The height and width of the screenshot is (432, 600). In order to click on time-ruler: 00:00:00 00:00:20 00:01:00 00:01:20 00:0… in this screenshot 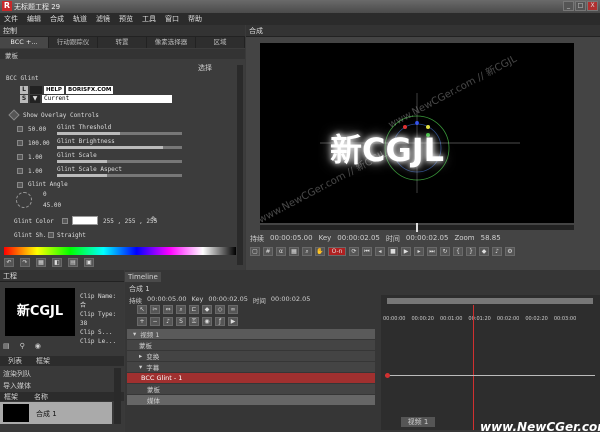, I will do `click(490, 320)`.